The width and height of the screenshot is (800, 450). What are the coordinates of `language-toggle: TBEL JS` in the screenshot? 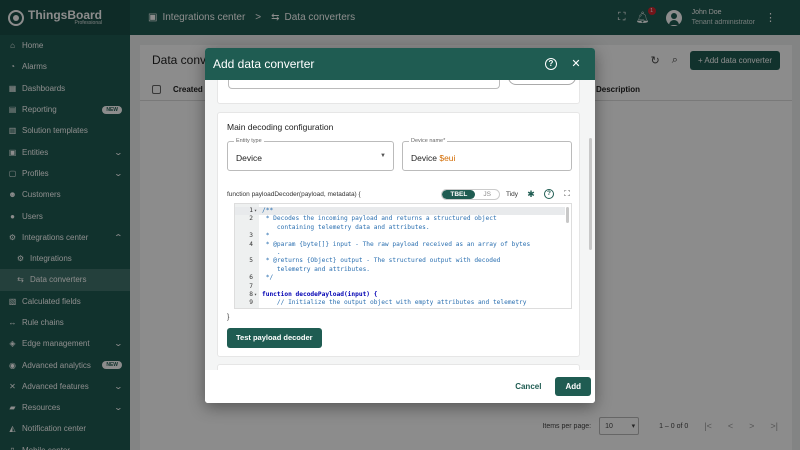 It's located at (470, 194).